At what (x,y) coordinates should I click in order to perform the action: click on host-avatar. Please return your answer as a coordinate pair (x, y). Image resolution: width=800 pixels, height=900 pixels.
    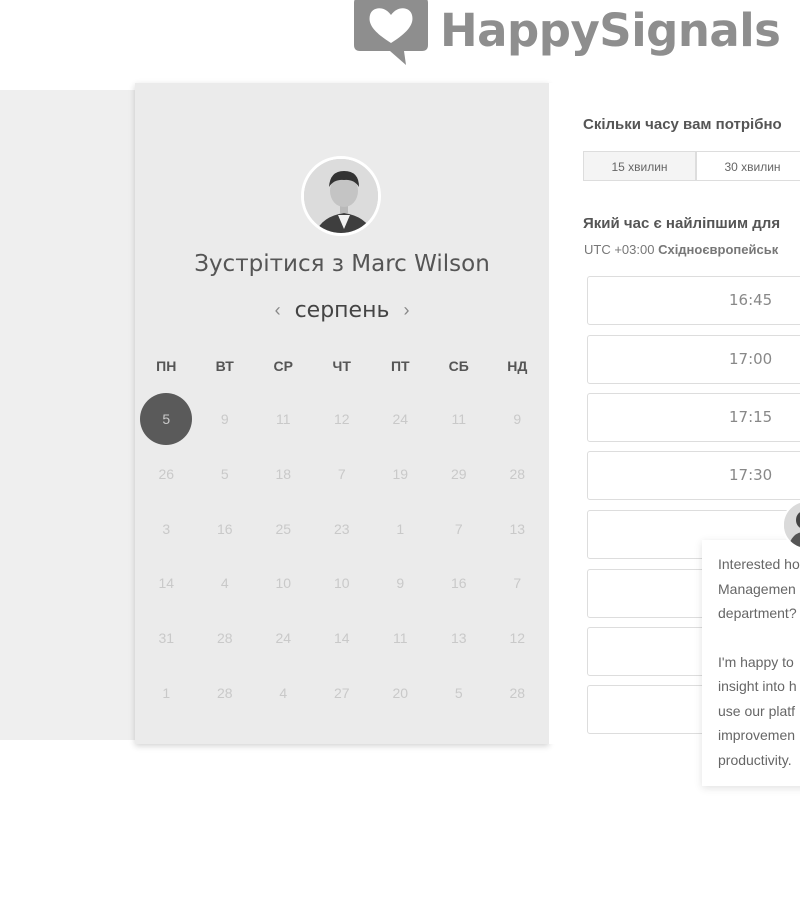
    Looking at the image, I should click on (341, 196).